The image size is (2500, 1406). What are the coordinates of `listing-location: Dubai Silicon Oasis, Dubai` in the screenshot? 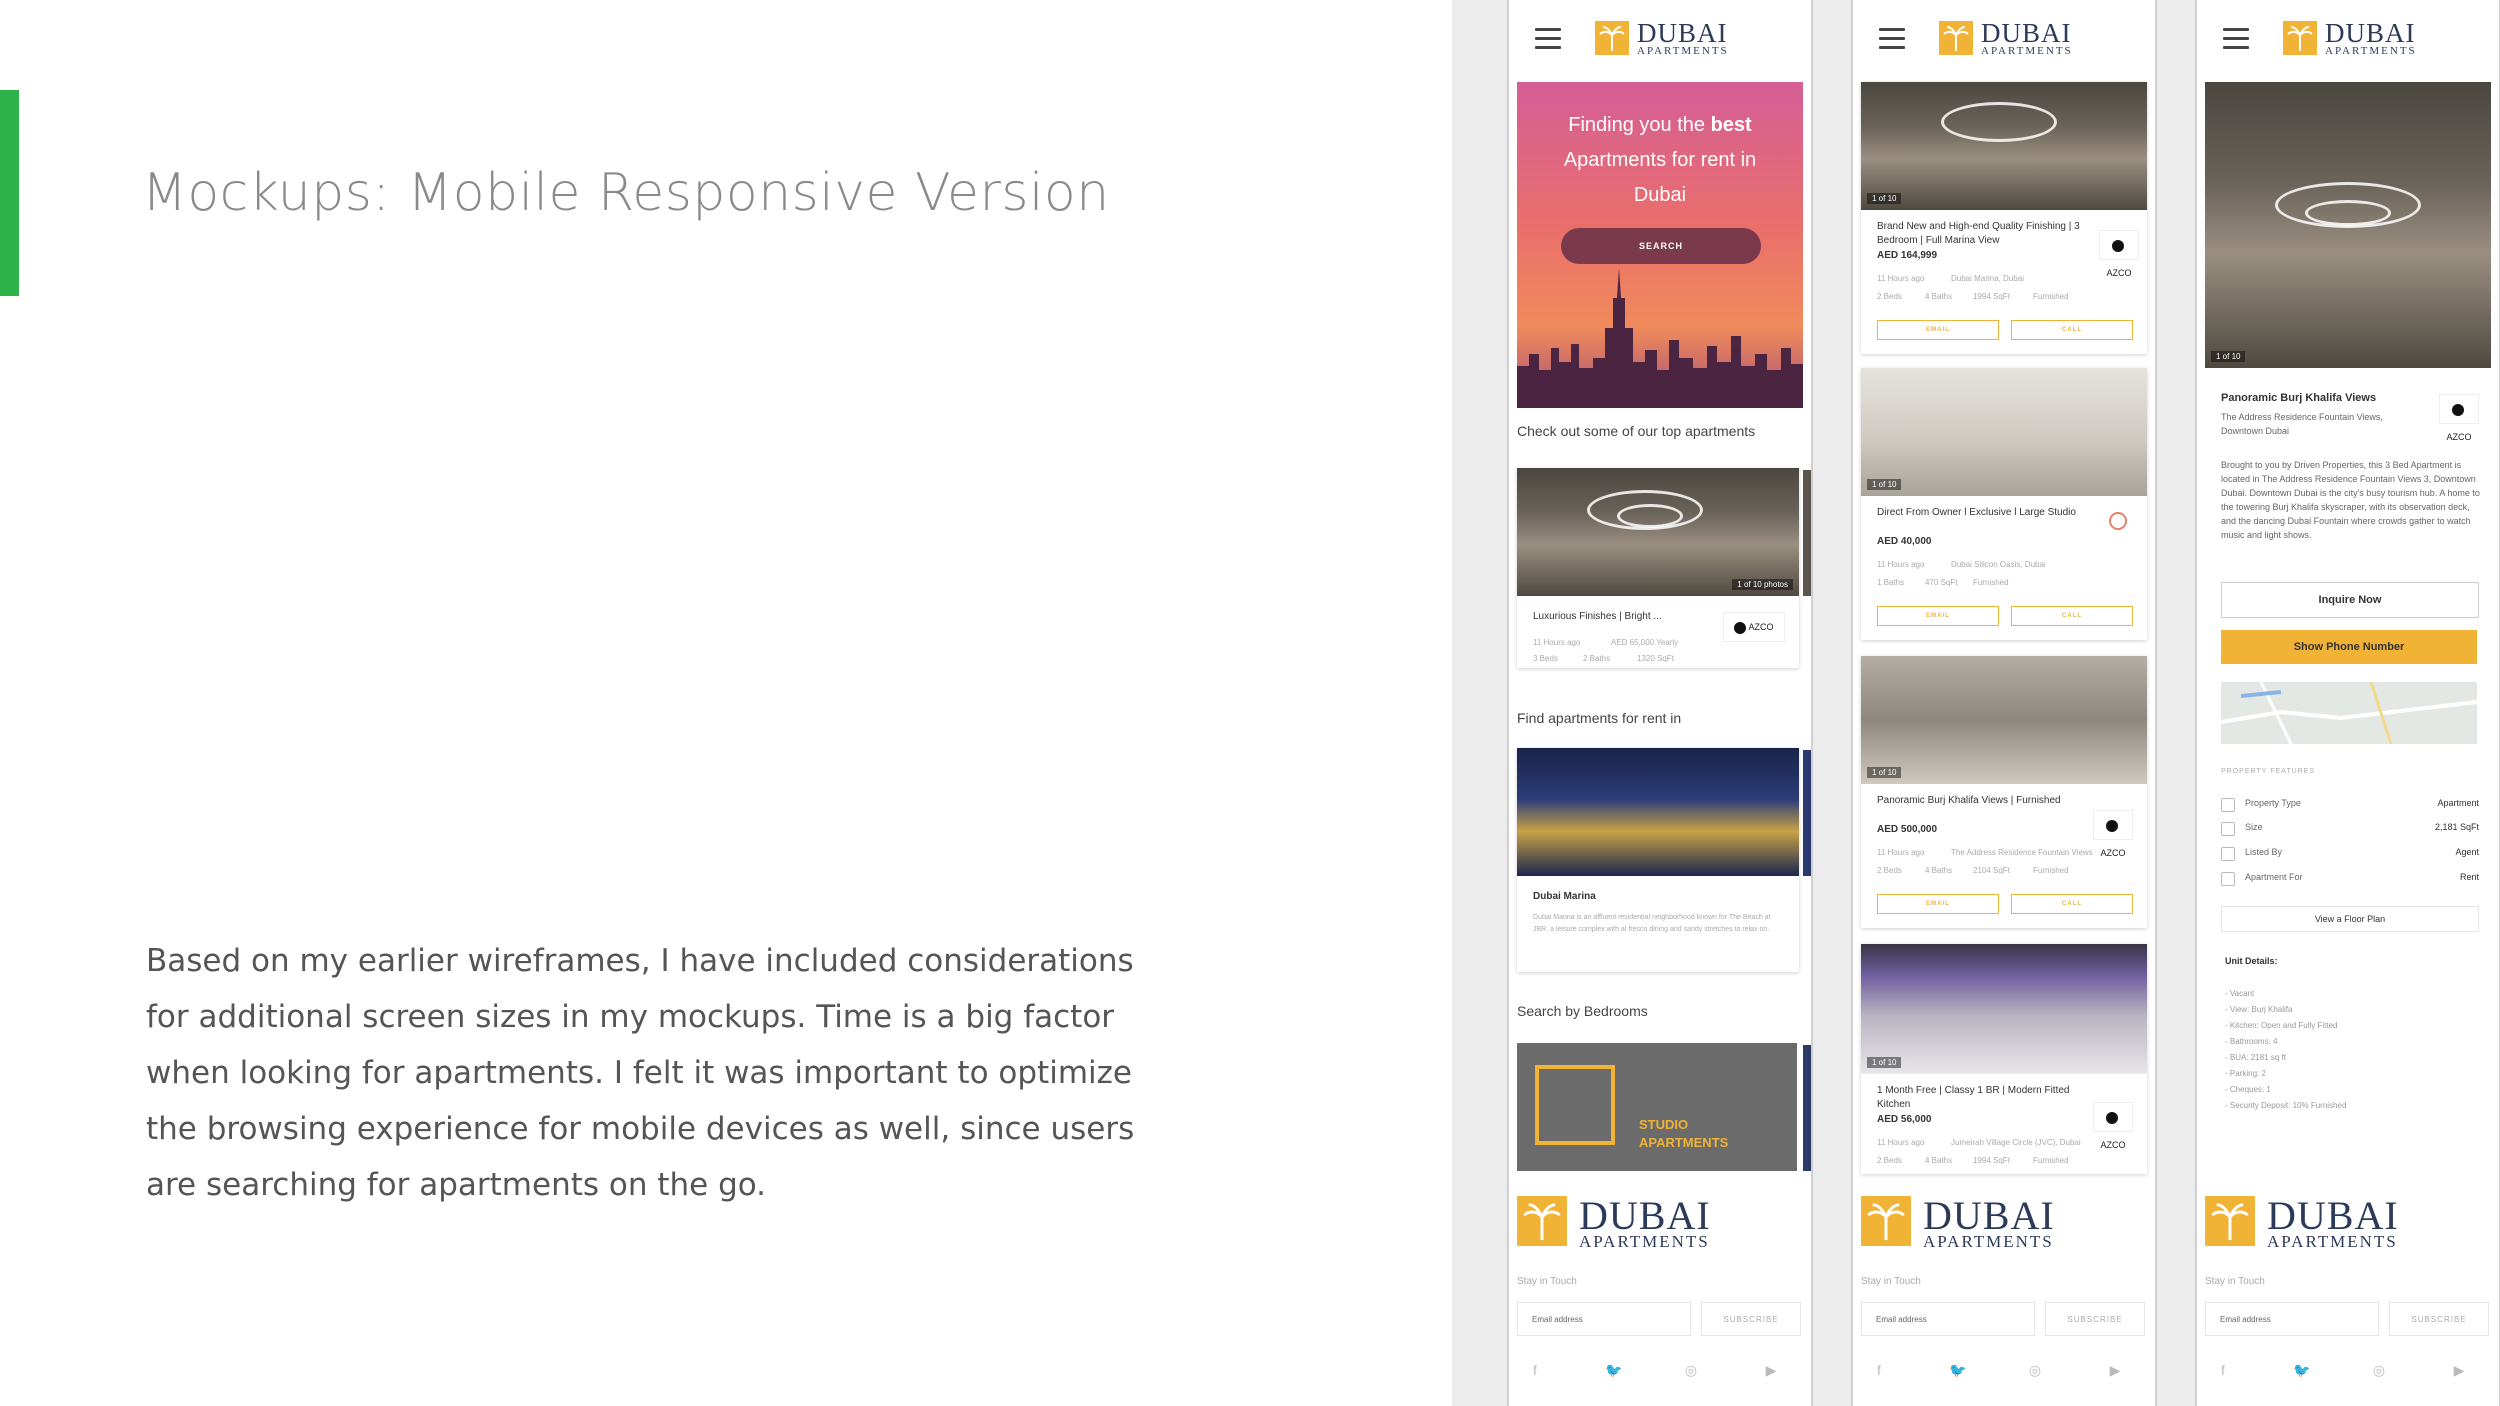 It's located at (1998, 564).